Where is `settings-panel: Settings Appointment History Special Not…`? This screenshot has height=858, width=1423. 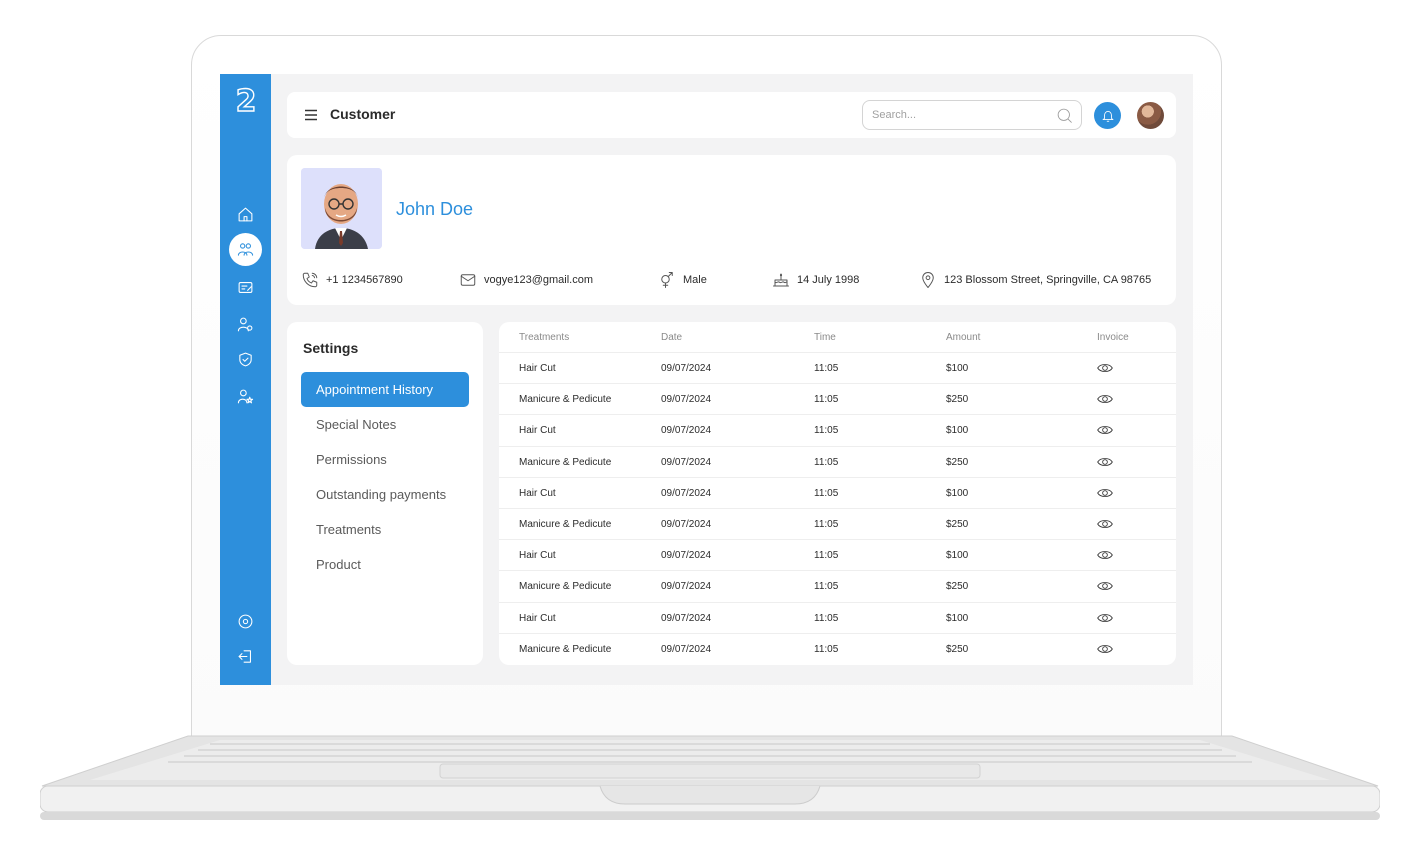
settings-panel: Settings Appointment History Special Not… is located at coordinates (385, 493).